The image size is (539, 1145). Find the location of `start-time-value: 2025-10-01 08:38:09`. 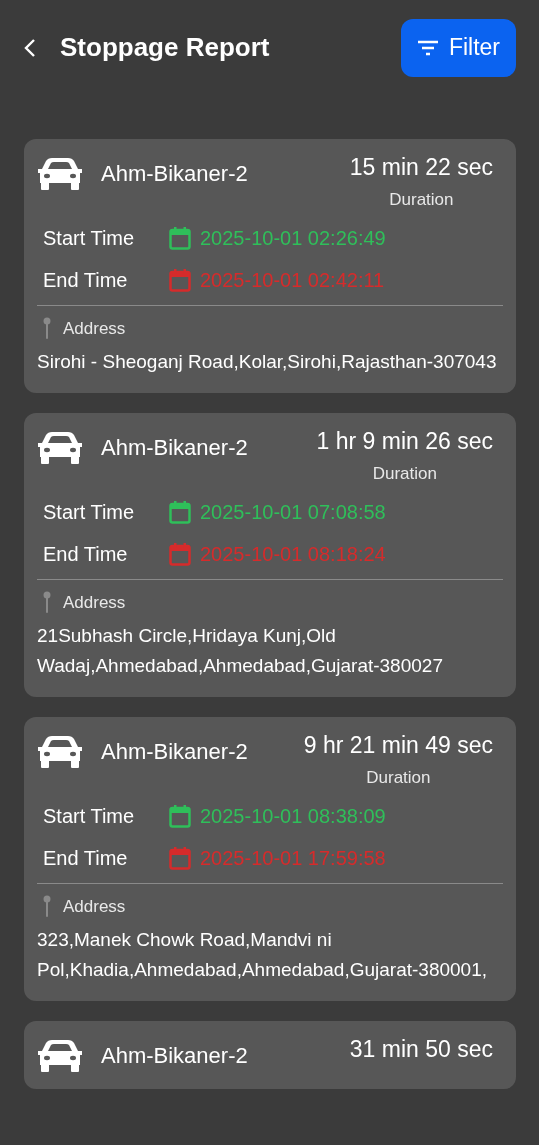

start-time-value: 2025-10-01 08:38:09 is located at coordinates (293, 816).